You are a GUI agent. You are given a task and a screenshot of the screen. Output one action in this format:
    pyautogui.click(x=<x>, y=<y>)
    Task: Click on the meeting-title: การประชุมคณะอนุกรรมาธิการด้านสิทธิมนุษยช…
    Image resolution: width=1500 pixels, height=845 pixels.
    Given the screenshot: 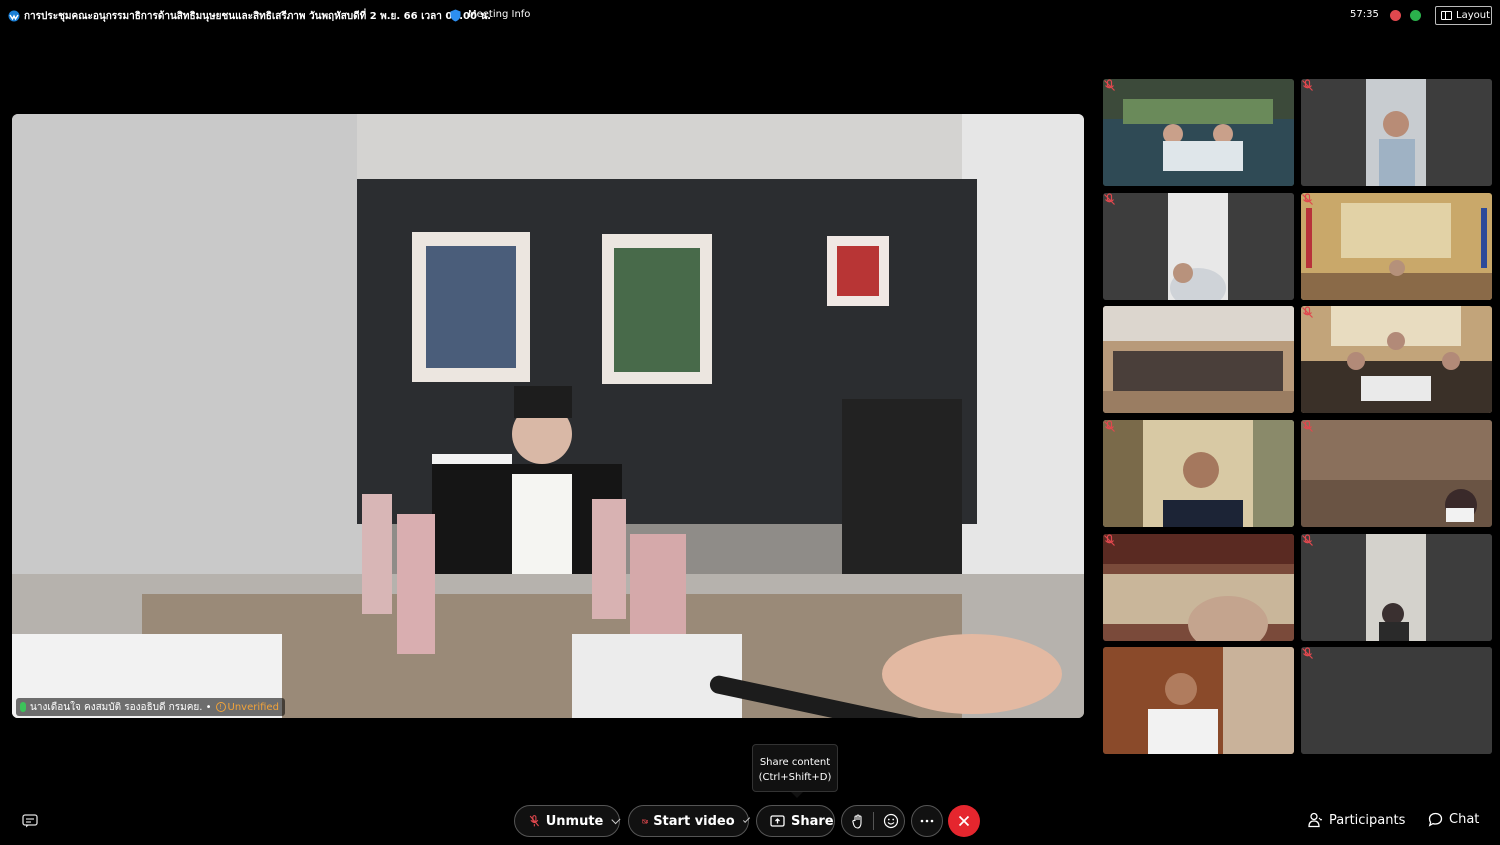 What is the action you would take?
    pyautogui.click(x=258, y=16)
    